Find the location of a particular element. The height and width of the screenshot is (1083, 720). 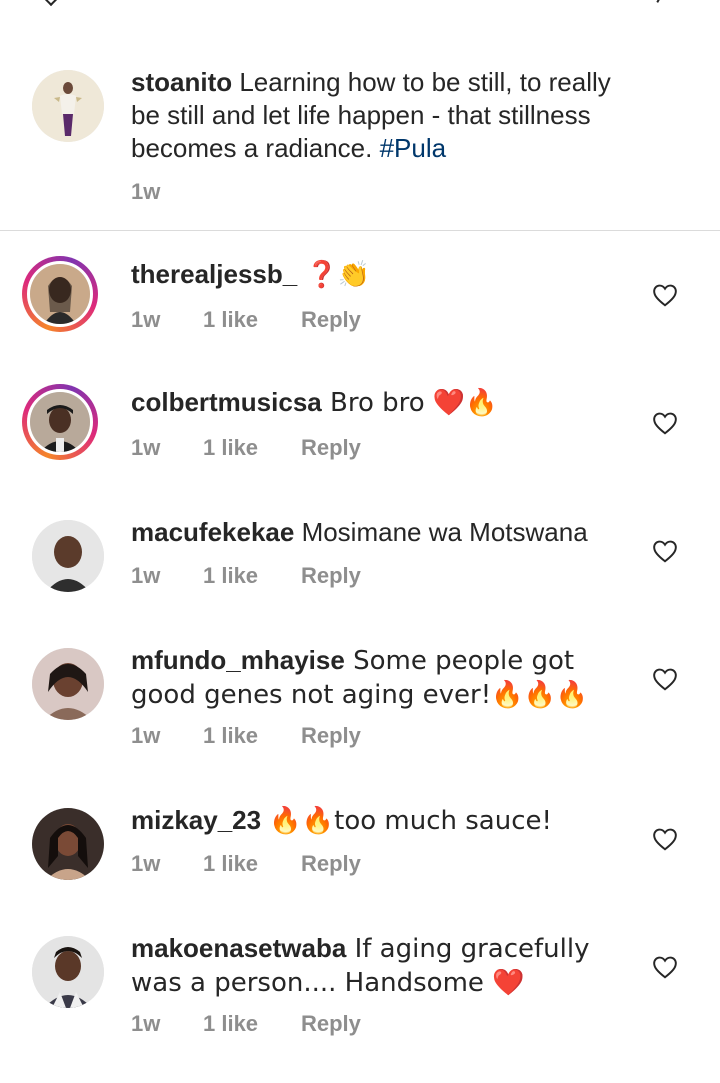

comment-text: mizkay_23 🔥🔥too much sauce! is located at coordinates (386, 821).